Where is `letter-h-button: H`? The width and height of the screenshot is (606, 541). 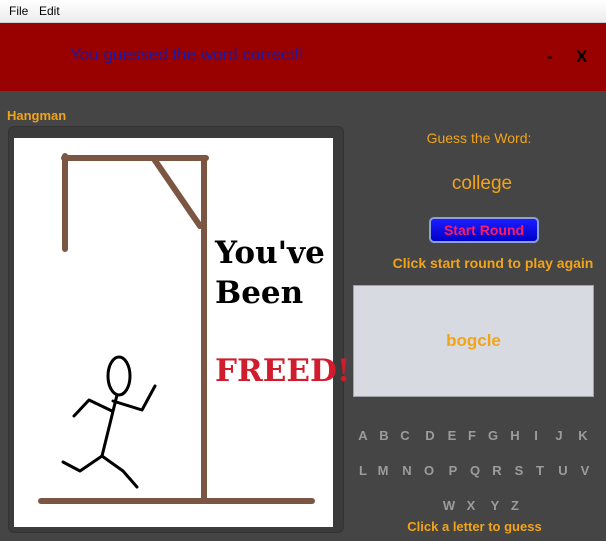
letter-h-button: H is located at coordinates (515, 435).